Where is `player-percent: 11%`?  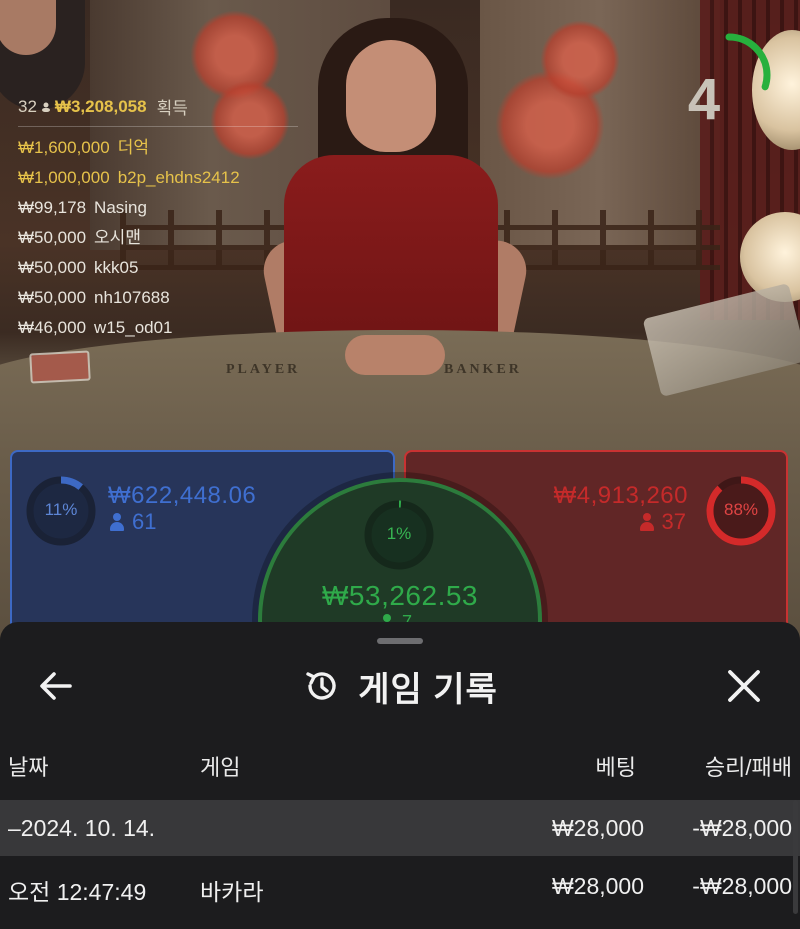 player-percent: 11% is located at coordinates (61, 509).